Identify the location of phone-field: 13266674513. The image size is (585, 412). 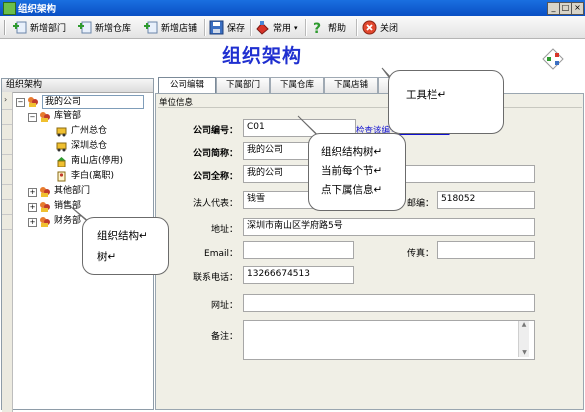
(298, 275).